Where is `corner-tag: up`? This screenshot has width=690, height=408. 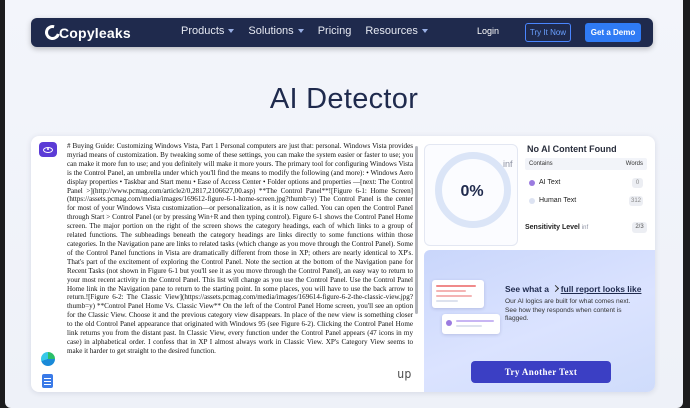
corner-tag: up is located at coordinates (404, 374).